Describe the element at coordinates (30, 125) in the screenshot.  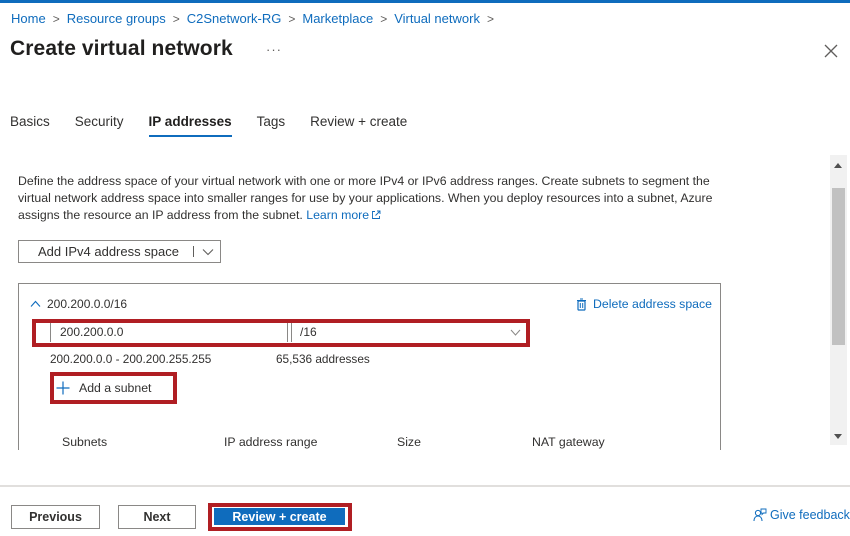
I see `tab-basics: Basics` at that location.